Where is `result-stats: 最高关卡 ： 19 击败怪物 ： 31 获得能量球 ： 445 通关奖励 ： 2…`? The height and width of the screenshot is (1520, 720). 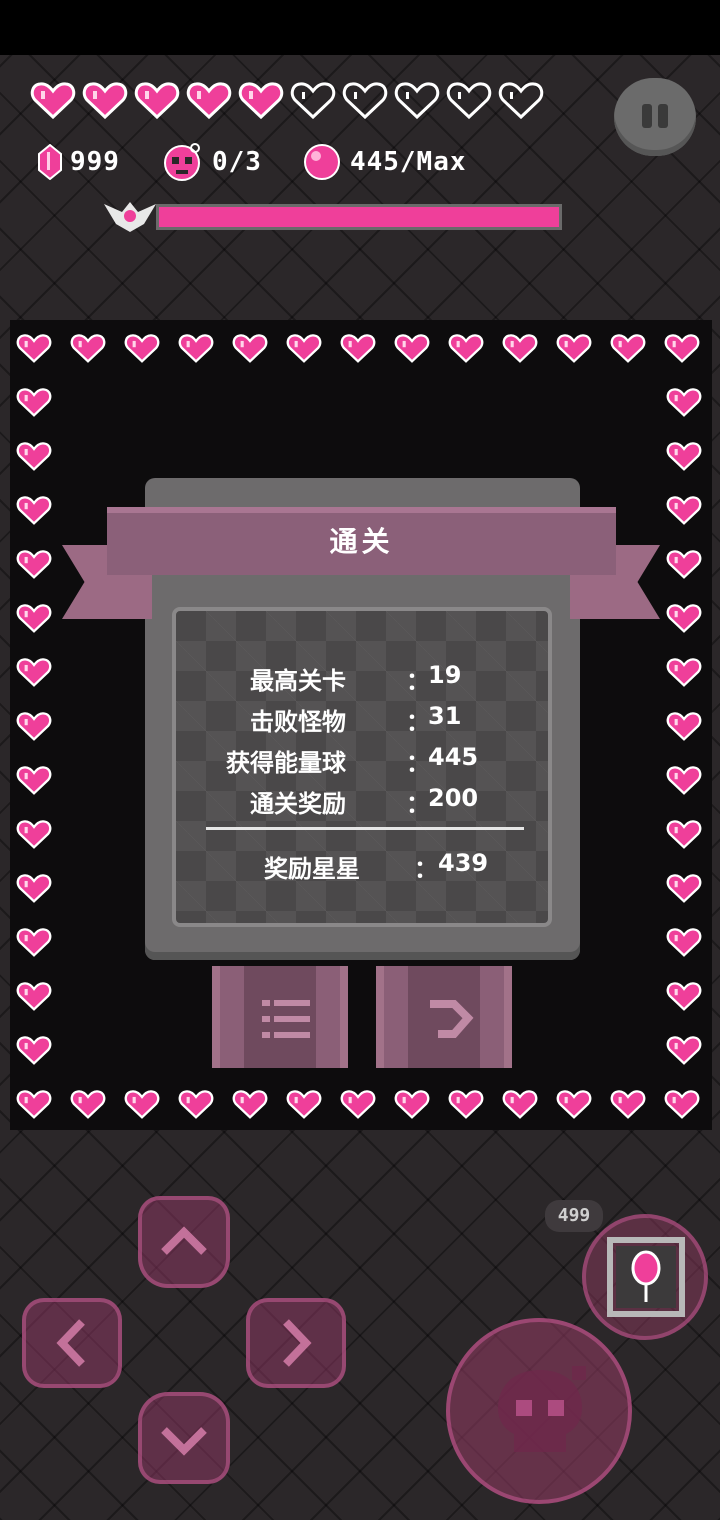
result-stats: 最高关卡 ： 19 击败怪物 ： 31 获得能量球 ： 445 通关奖励 ： 2… is located at coordinates (362, 767).